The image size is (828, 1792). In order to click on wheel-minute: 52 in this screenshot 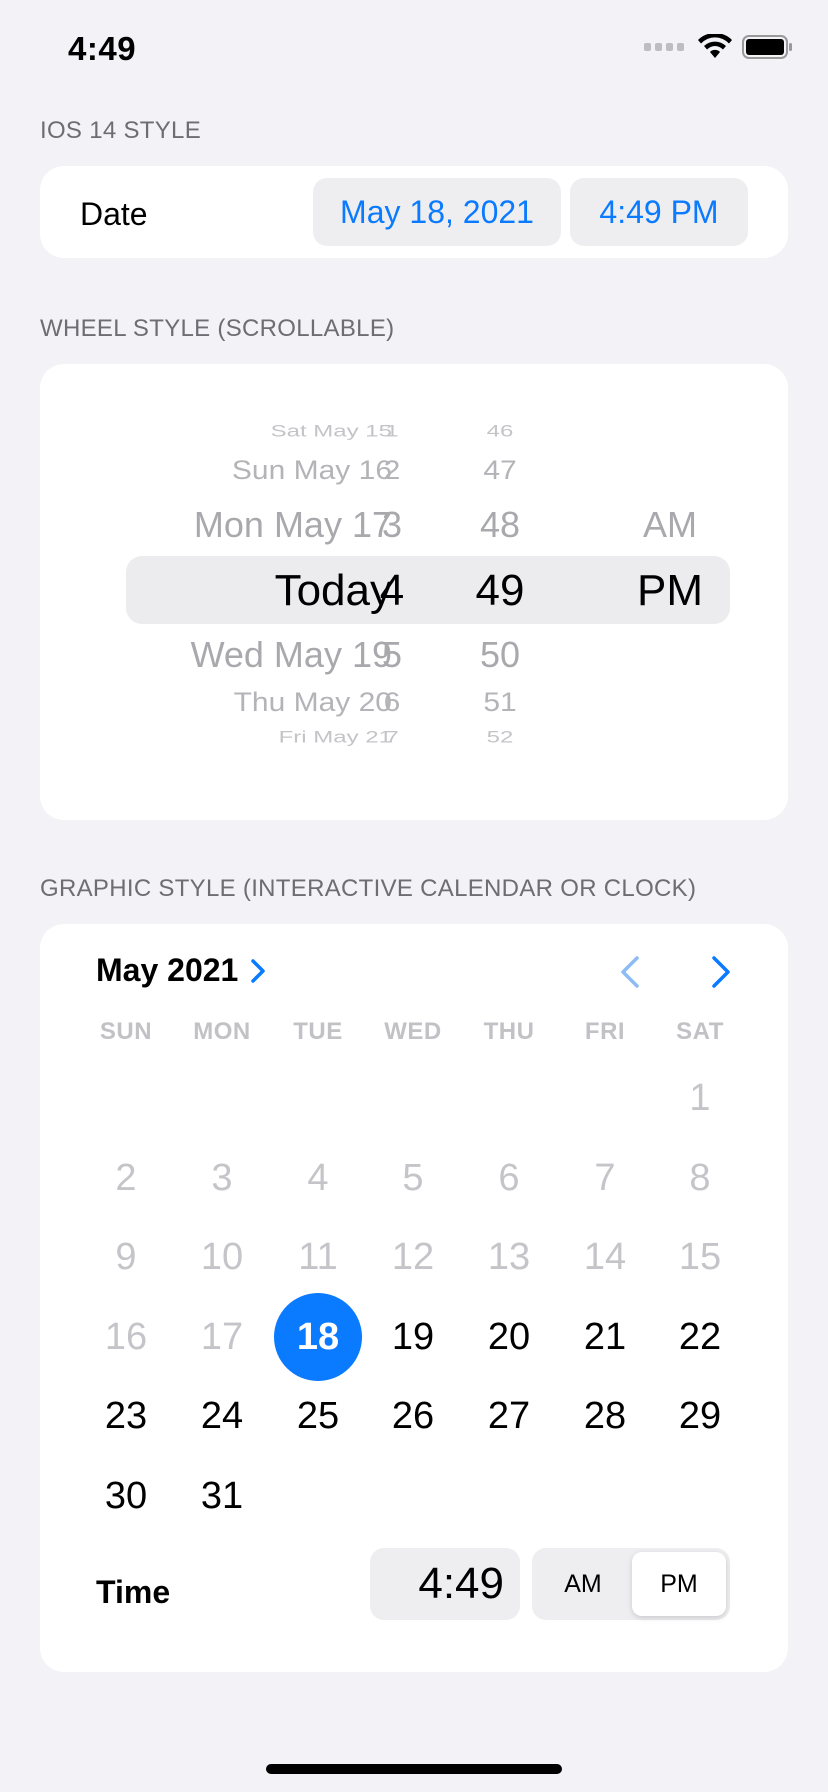, I will do `click(500, 737)`.